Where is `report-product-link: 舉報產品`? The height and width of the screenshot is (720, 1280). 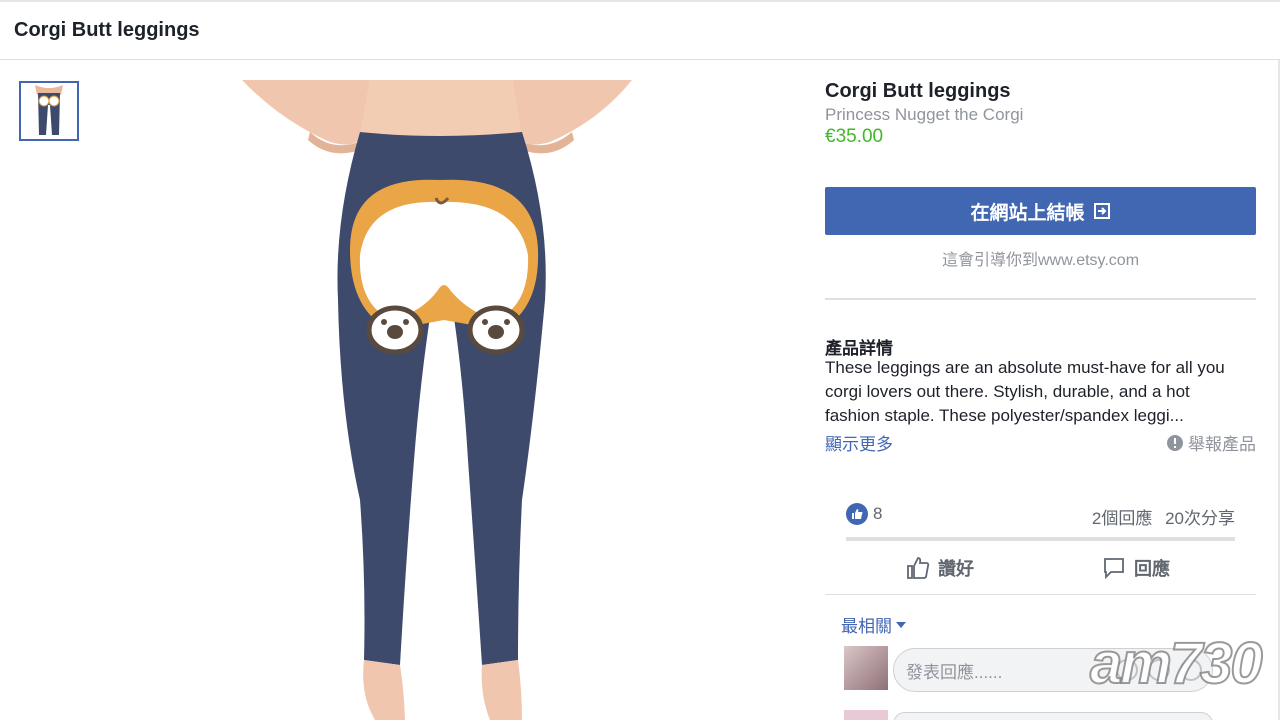
report-product-link: 舉報產品 is located at coordinates (1211, 442).